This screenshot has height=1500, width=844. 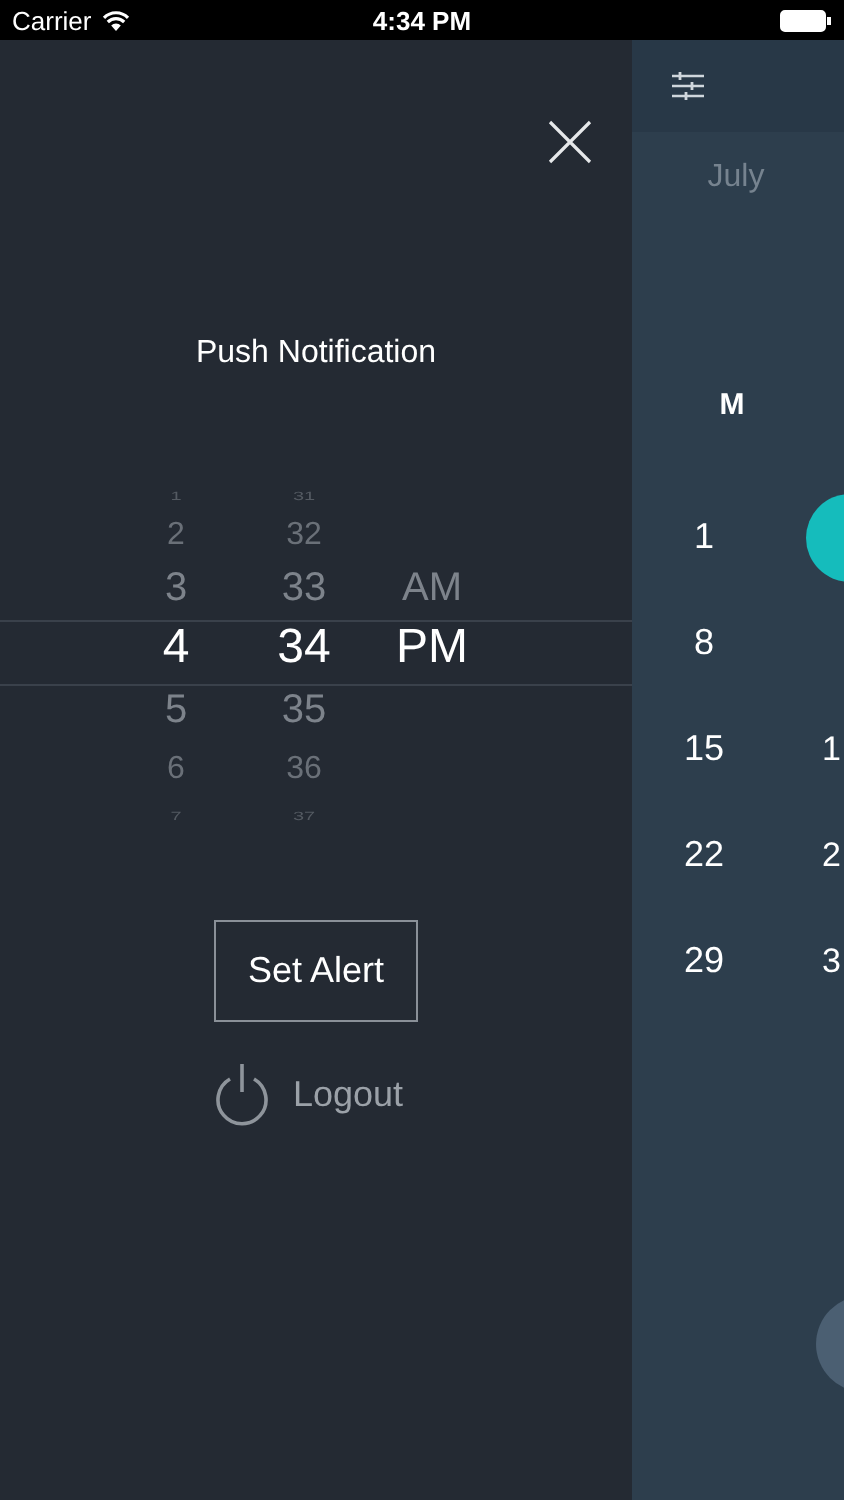 I want to click on picker-value: 3, so click(x=176, y=589).